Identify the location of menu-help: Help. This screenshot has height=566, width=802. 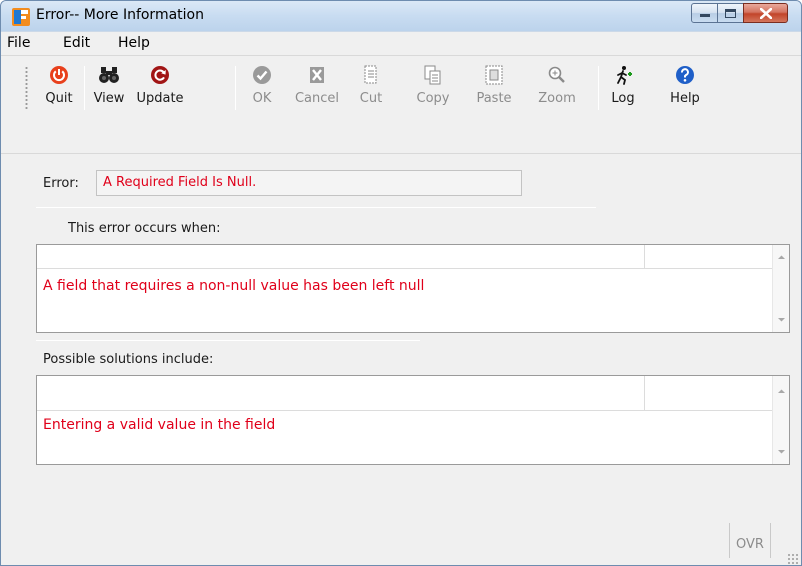
(134, 43).